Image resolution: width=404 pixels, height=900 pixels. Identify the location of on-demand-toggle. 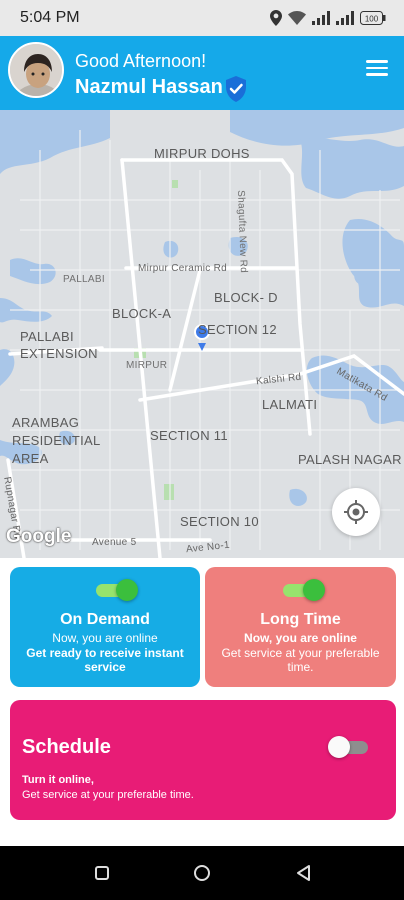
(116, 590).